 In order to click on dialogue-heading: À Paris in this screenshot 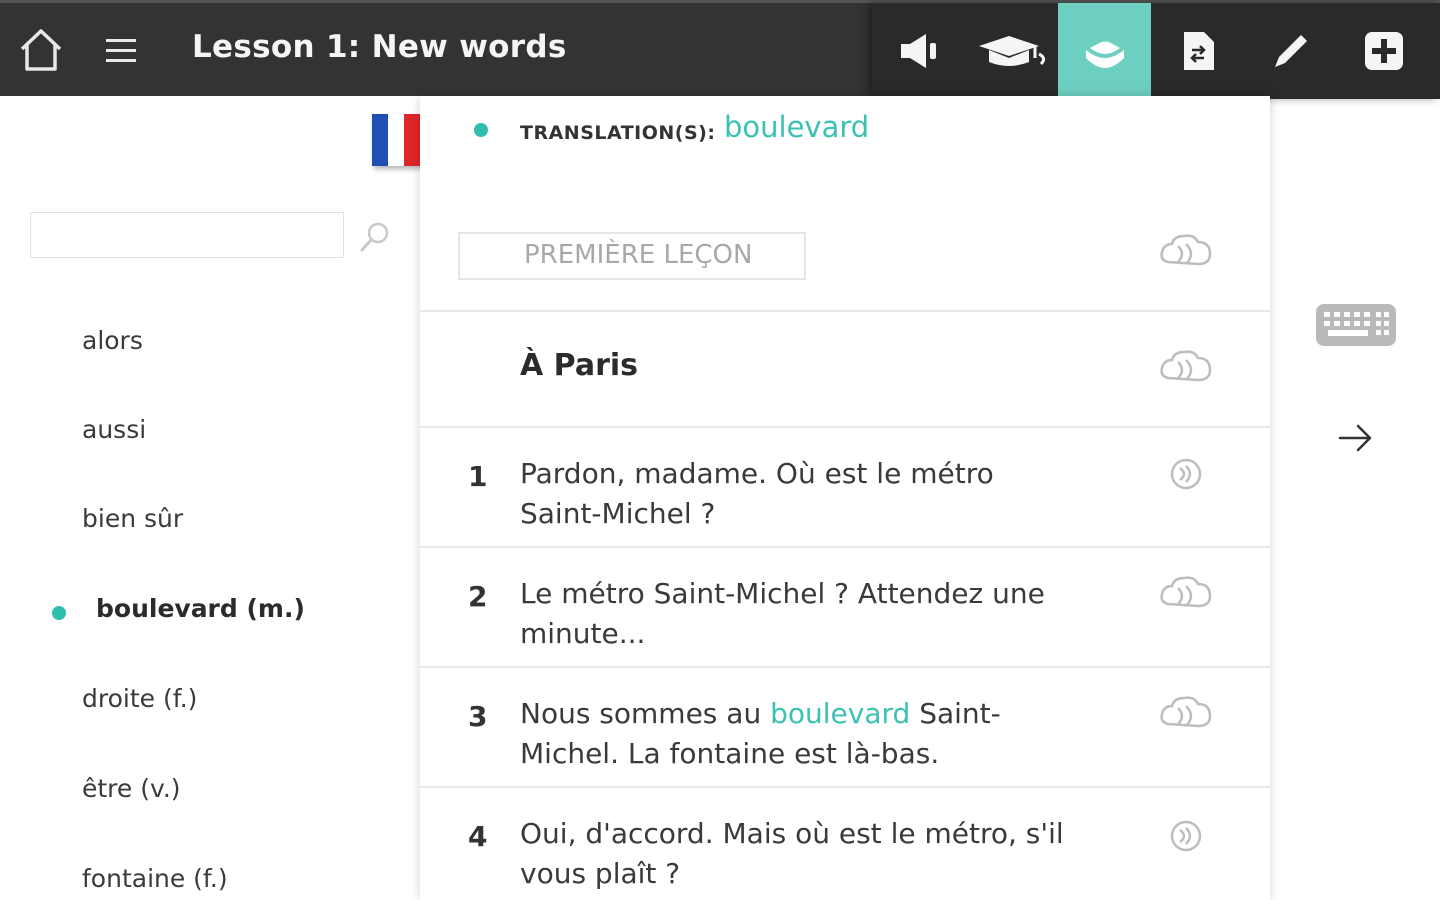, I will do `click(579, 365)`.